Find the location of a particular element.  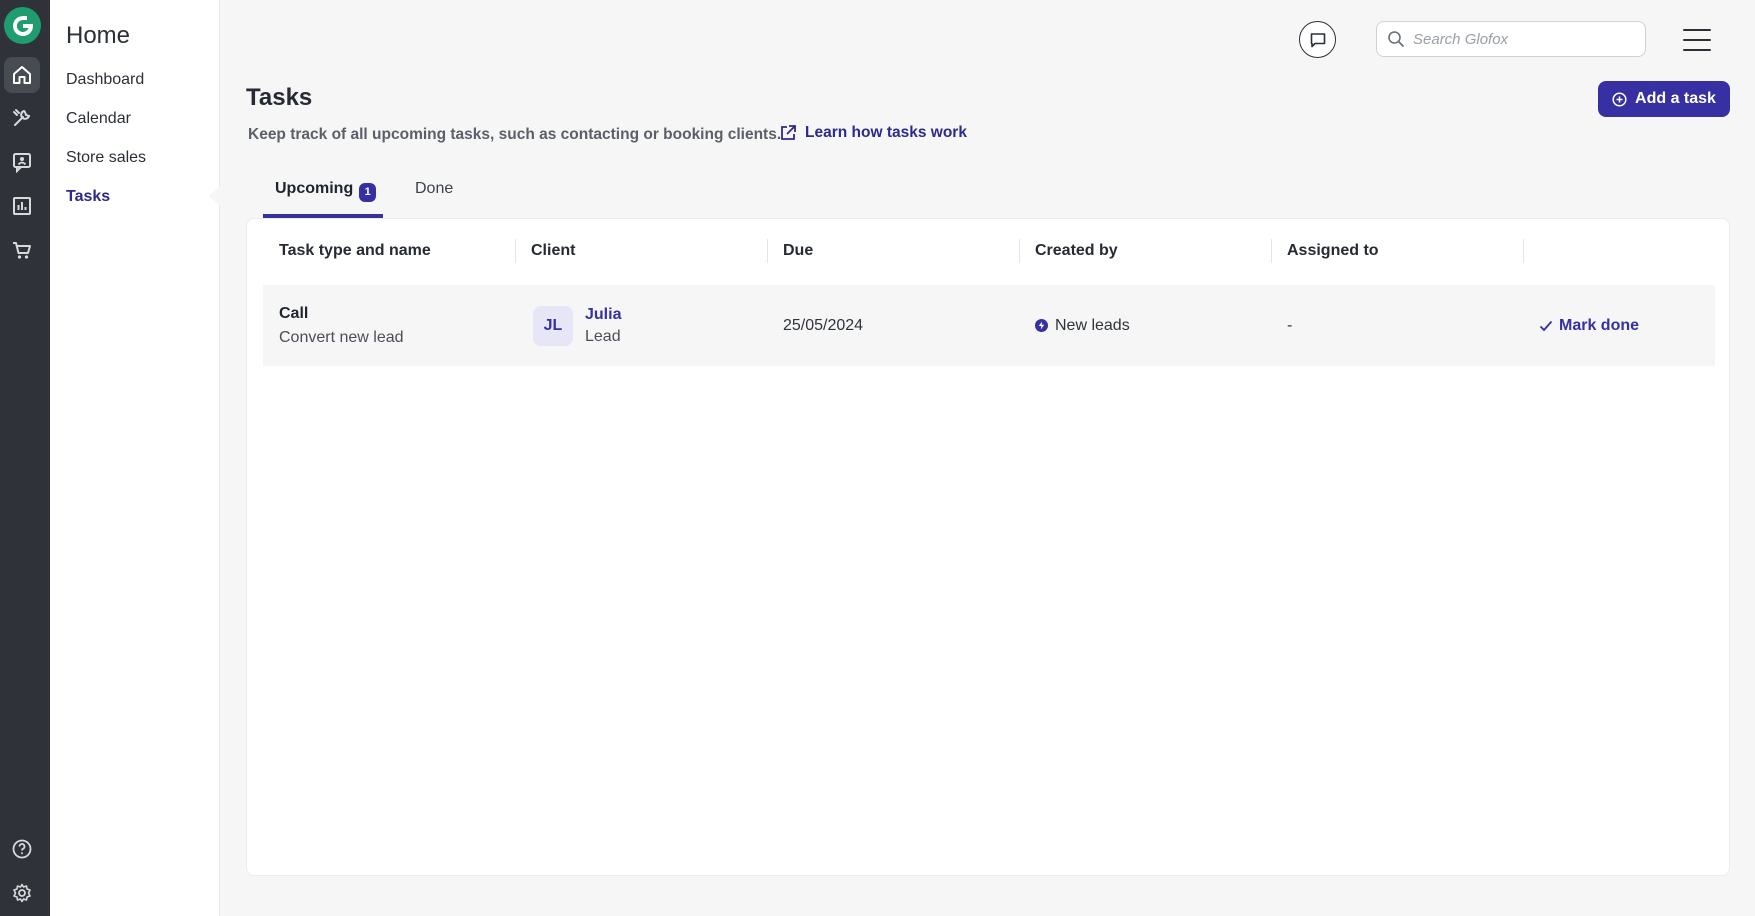

tab-upcoming-label: Upcoming is located at coordinates (314, 188).